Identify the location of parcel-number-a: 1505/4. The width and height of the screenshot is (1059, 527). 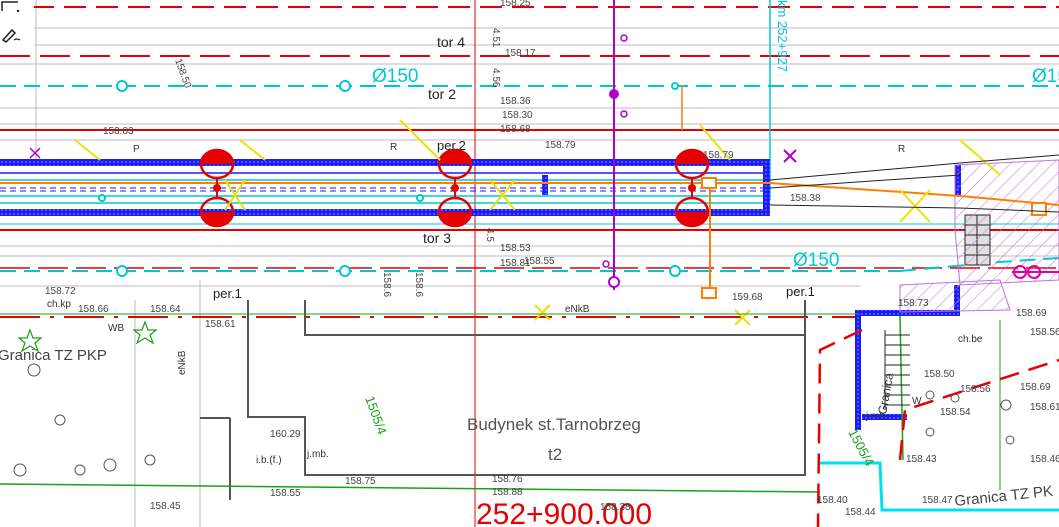
(376, 415).